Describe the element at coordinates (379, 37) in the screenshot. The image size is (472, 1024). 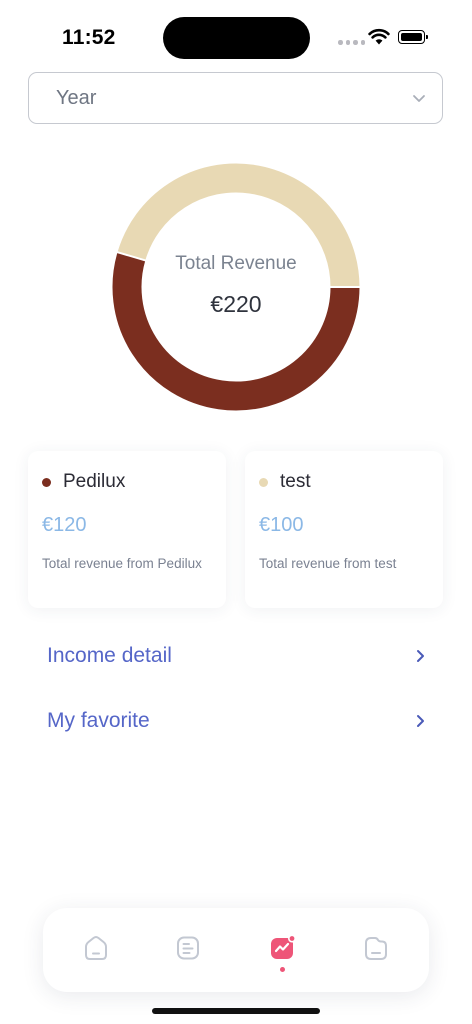
I see `wifi-icon` at that location.